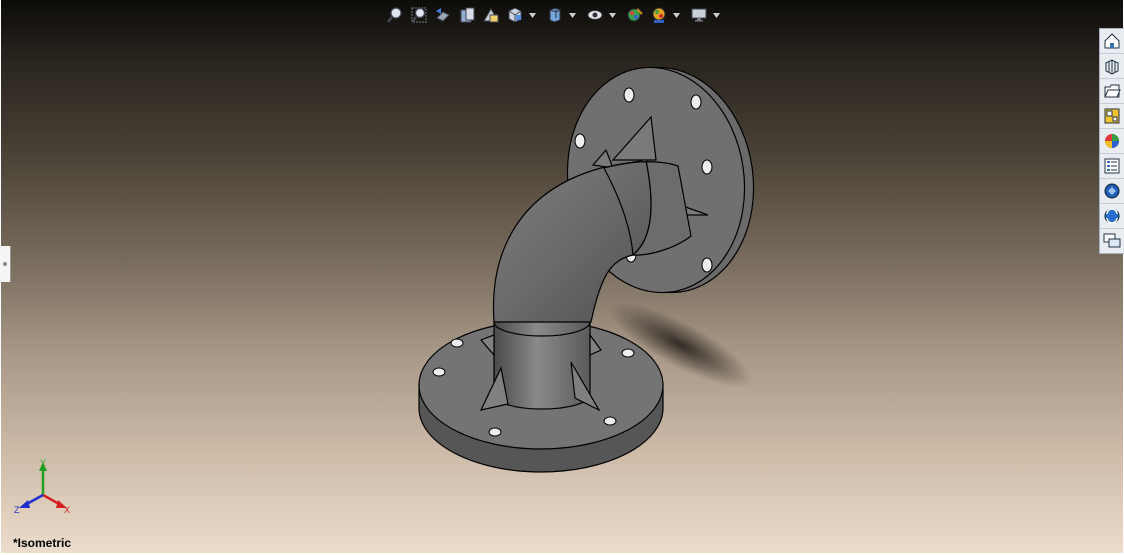 The image size is (1124, 555). What do you see at coordinates (595, 15) in the screenshot?
I see `hide-show-items-icon` at bounding box center [595, 15].